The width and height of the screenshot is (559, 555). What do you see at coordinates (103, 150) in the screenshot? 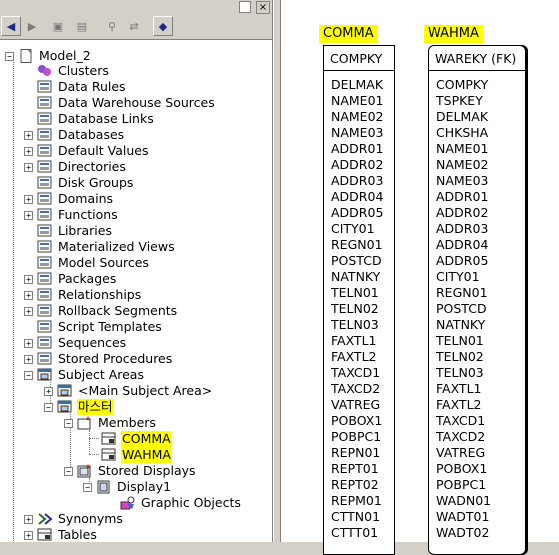
I see `tree-item-label: Default Values` at bounding box center [103, 150].